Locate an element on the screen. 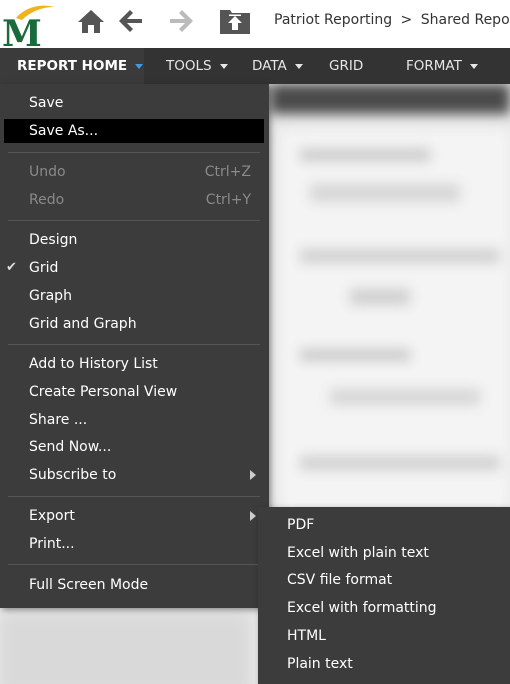  upload-folder-icon is located at coordinates (235, 23).